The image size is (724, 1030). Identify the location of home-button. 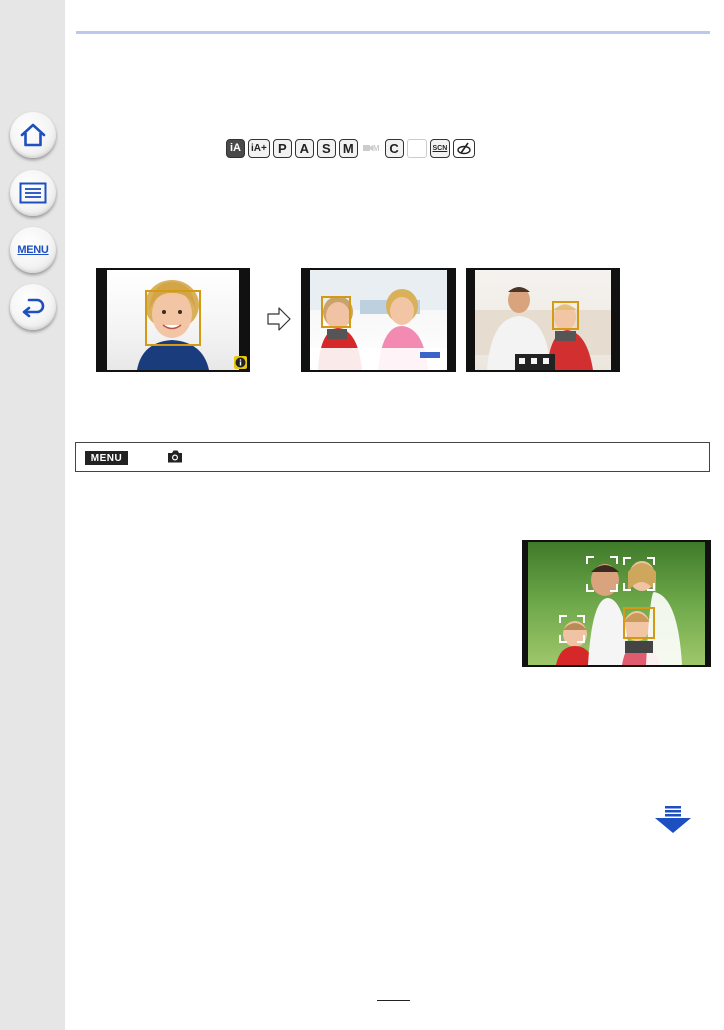
(33, 135).